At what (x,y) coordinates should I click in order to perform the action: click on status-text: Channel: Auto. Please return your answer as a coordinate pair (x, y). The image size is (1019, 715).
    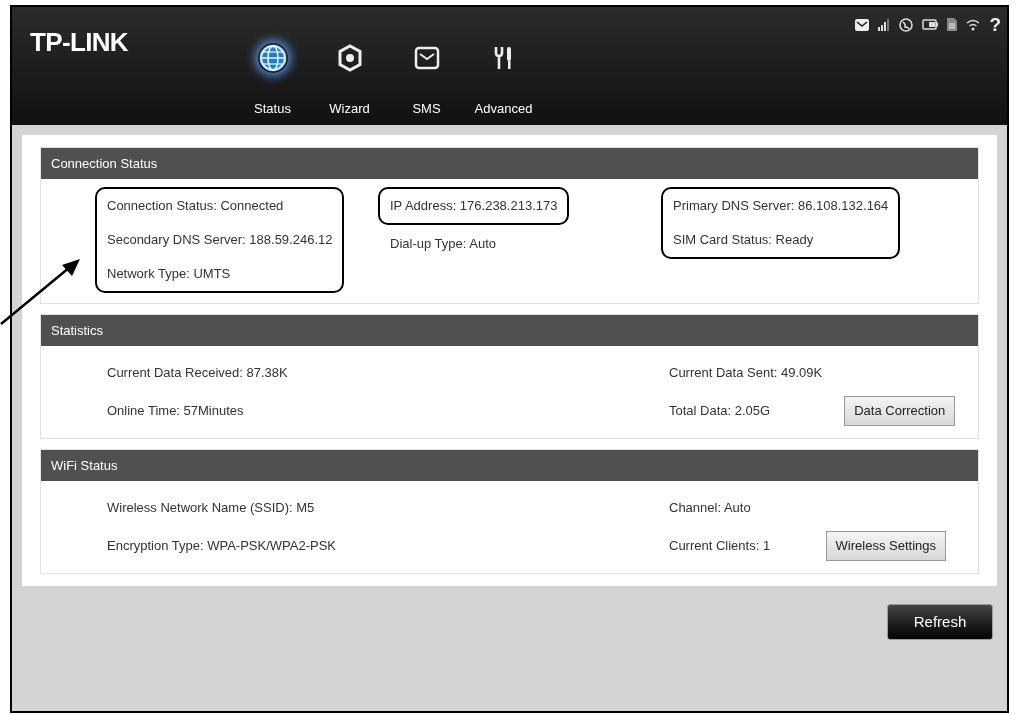
    Looking at the image, I should click on (710, 508).